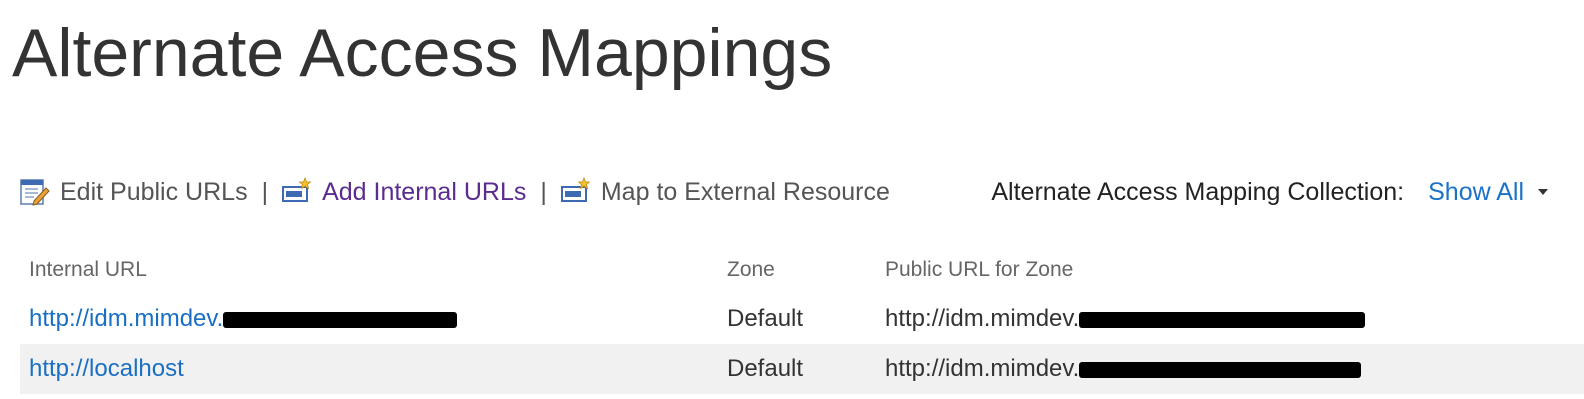 The image size is (1584, 399). I want to click on add-internal-urls-link: Add Internal URLs, so click(404, 191).